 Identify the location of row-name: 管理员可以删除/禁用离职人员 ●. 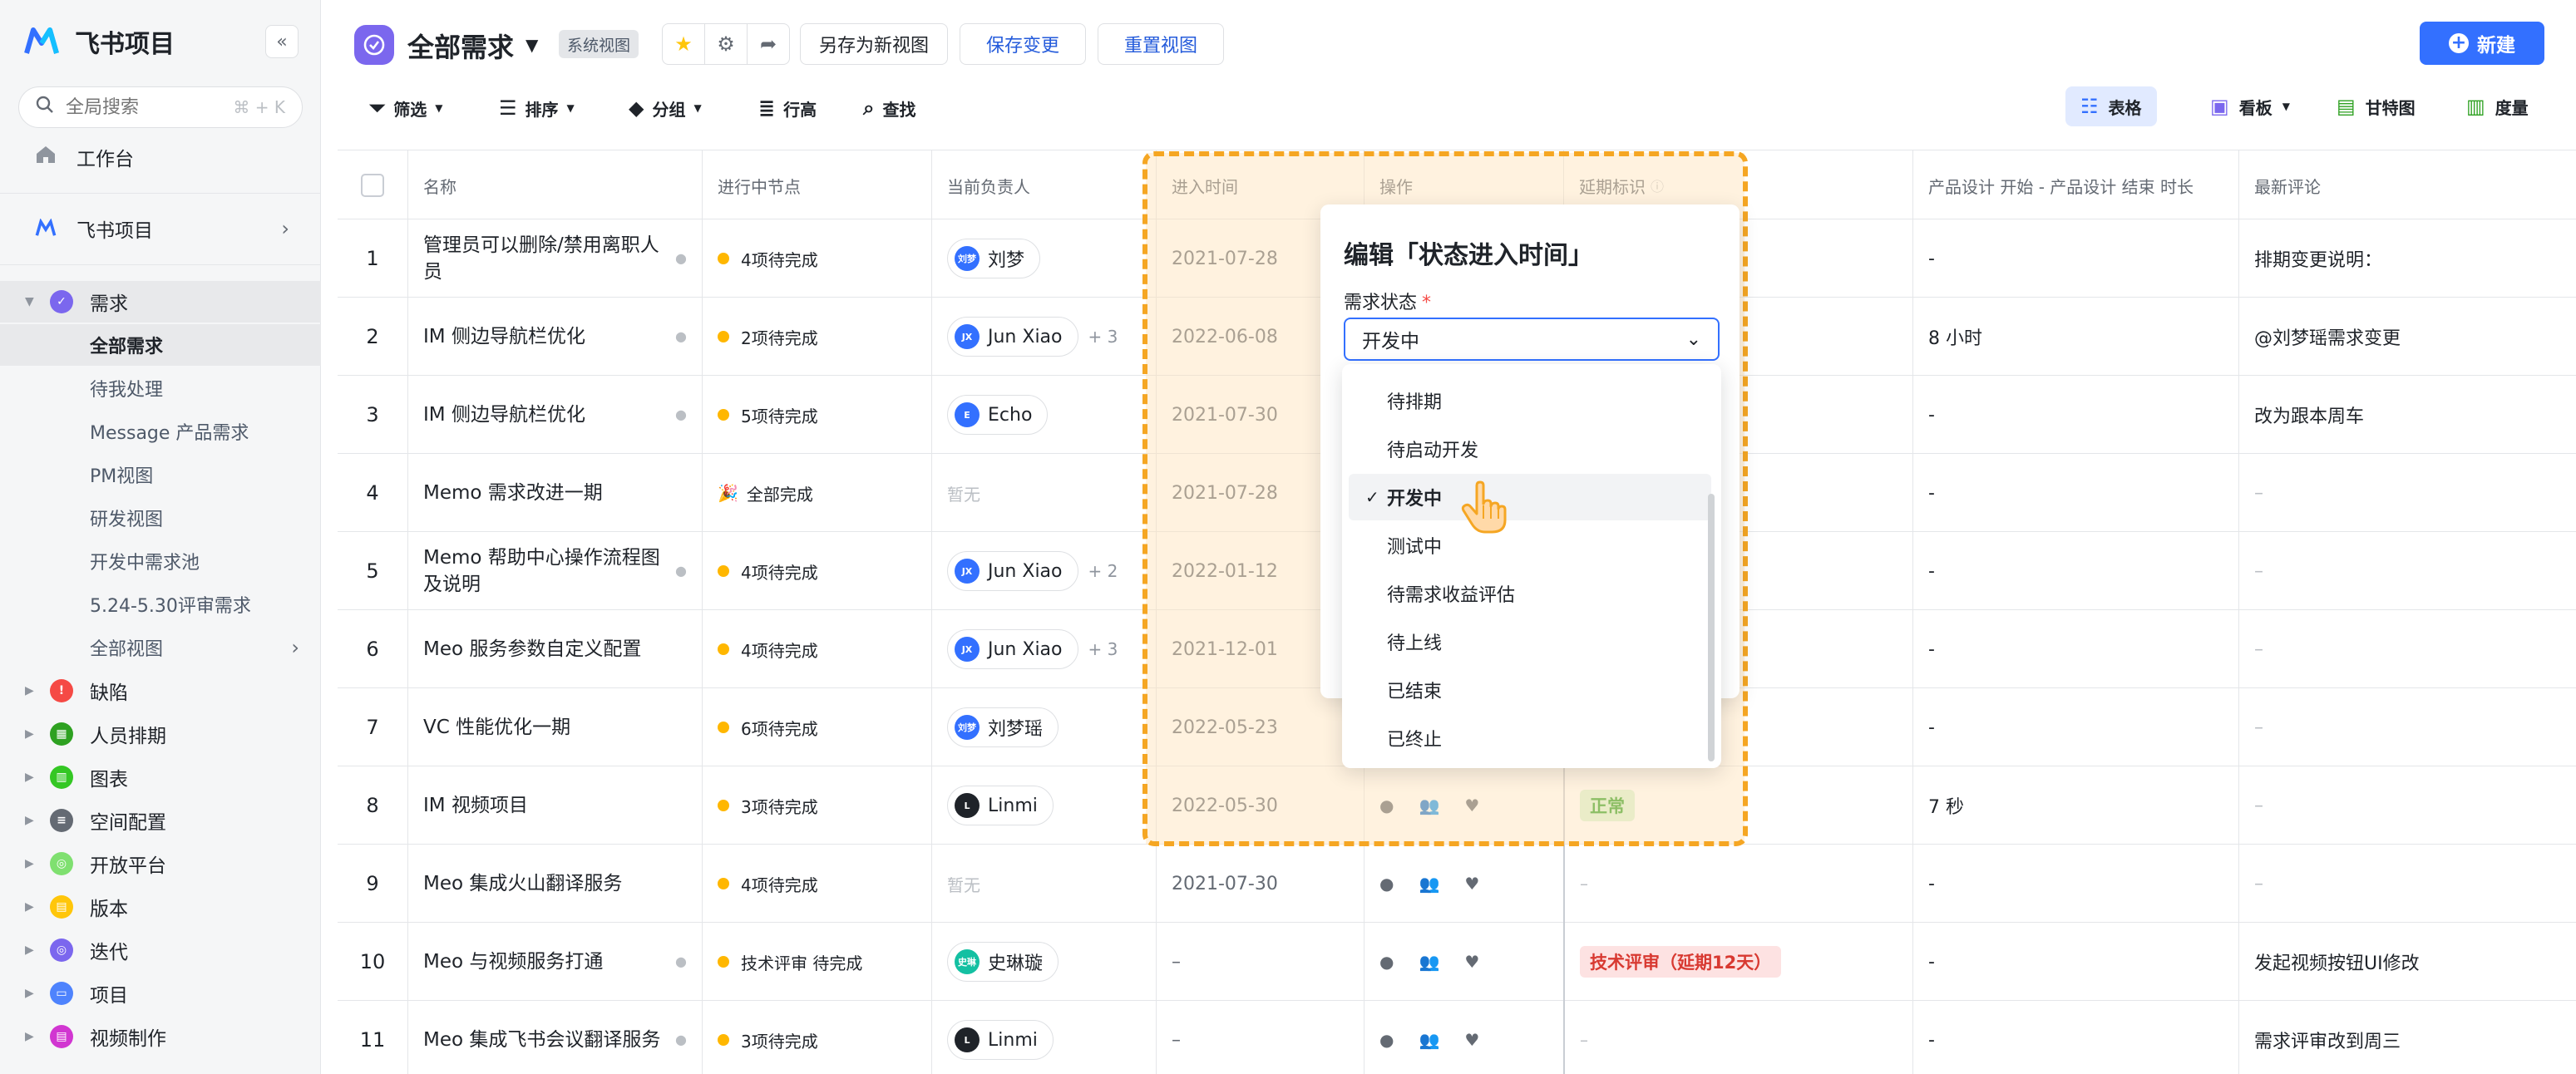
(554, 258).